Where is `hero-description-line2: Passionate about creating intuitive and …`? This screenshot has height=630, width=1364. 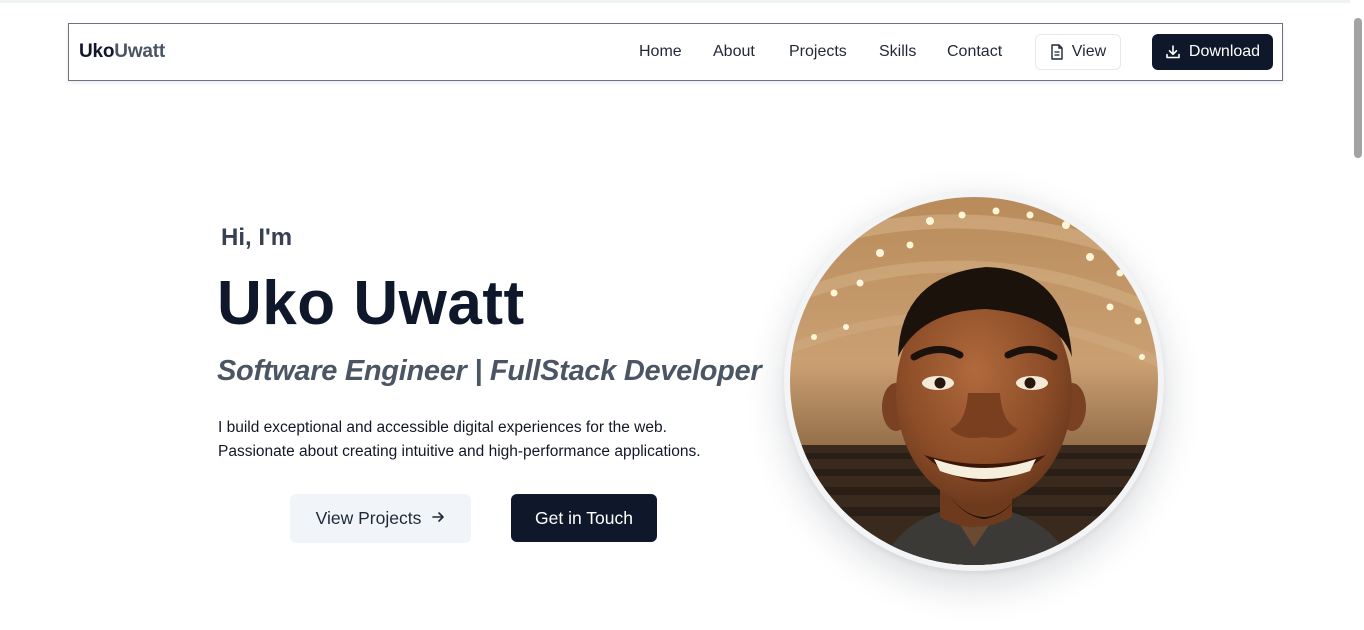
hero-description-line2: Passionate about creating intuitive and … is located at coordinates (459, 451).